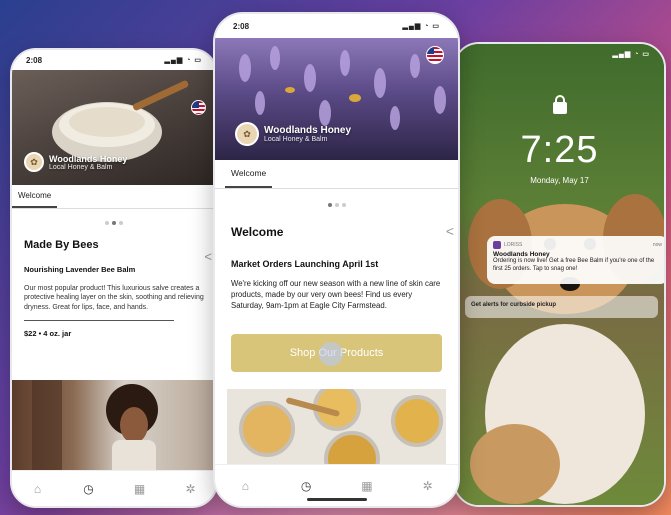 Image resolution: width=671 pixels, height=515 pixels. What do you see at coordinates (513, 245) in the screenshot?
I see `notification-app: LORISS` at bounding box center [513, 245].